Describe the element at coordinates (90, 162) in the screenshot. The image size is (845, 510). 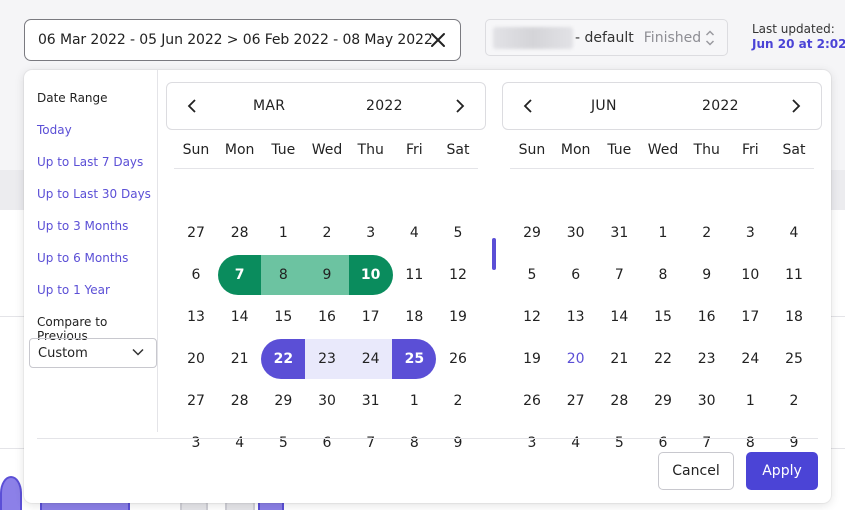
I see `preset-last-7-days: Up to Last 7 Days` at that location.